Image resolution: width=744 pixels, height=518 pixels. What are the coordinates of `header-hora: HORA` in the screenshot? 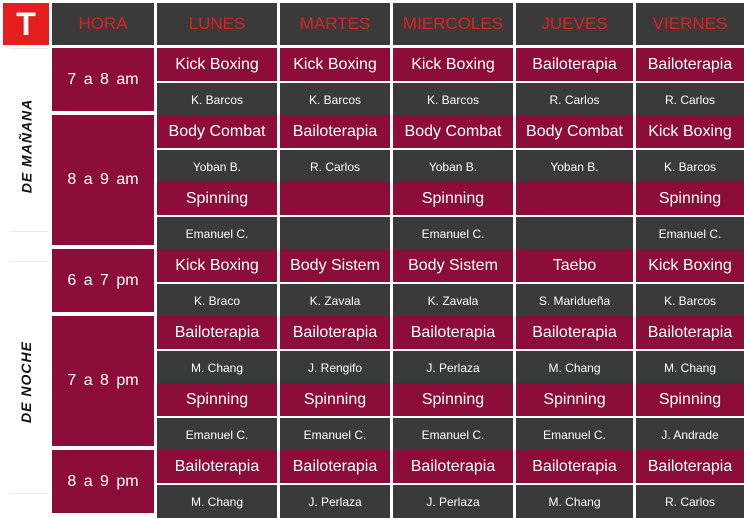 It's located at (103, 24).